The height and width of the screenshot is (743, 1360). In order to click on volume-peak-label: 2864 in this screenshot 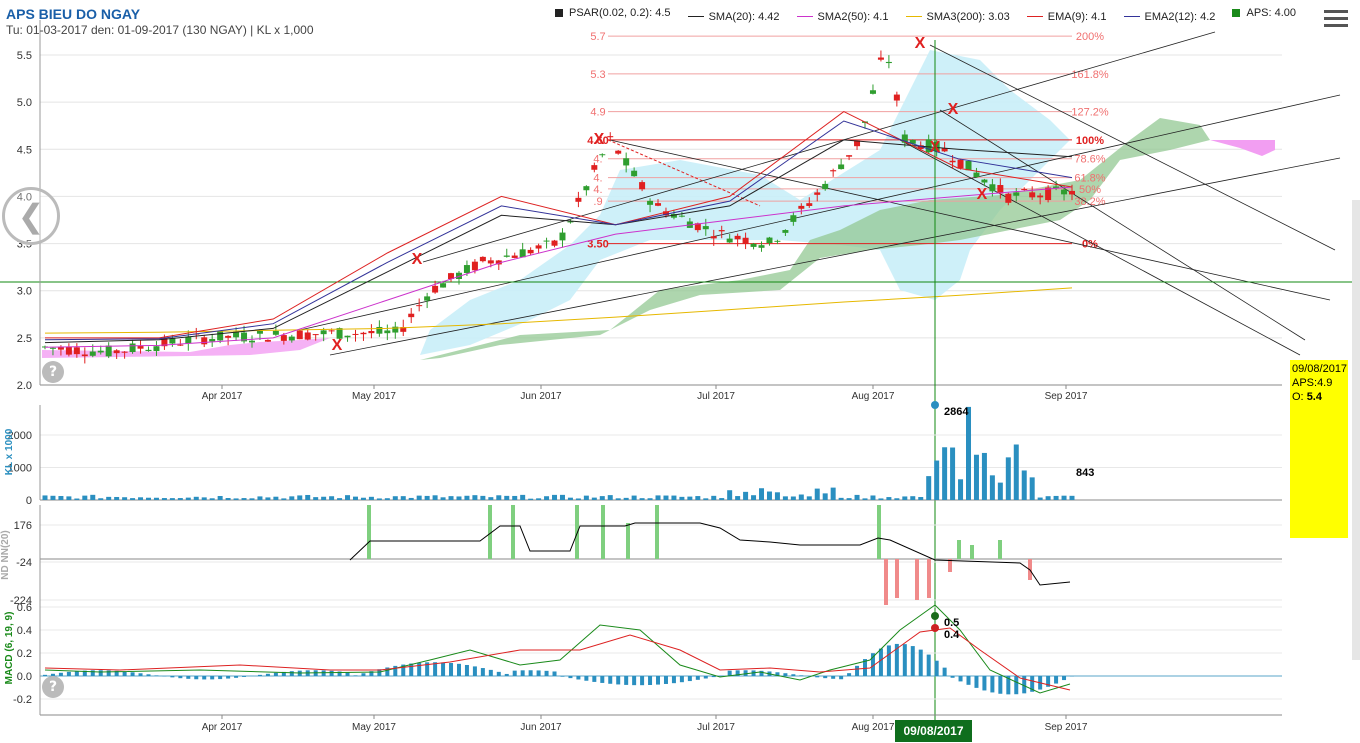, I will do `click(956, 412)`.